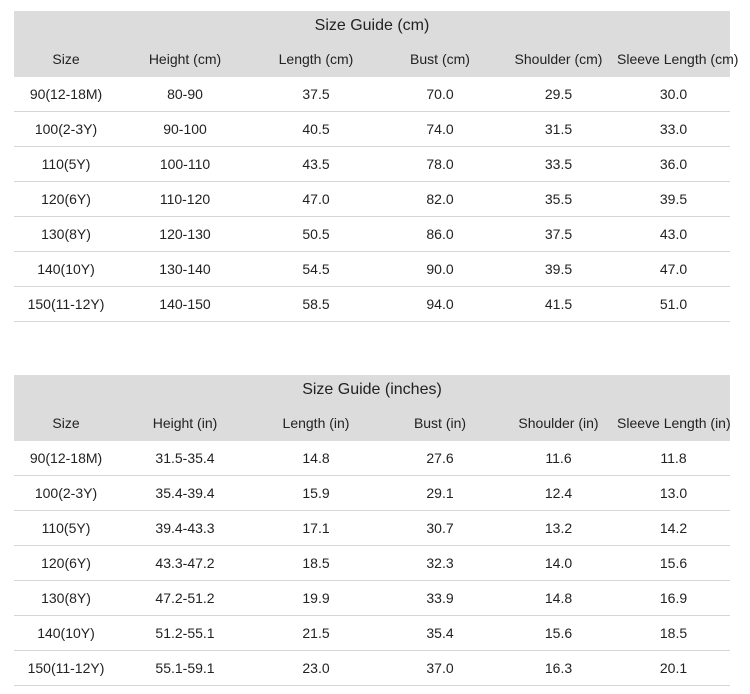 Image resolution: width=750 pixels, height=694 pixels. Describe the element at coordinates (316, 234) in the screenshot. I see `table-cell: 50.5` at that location.